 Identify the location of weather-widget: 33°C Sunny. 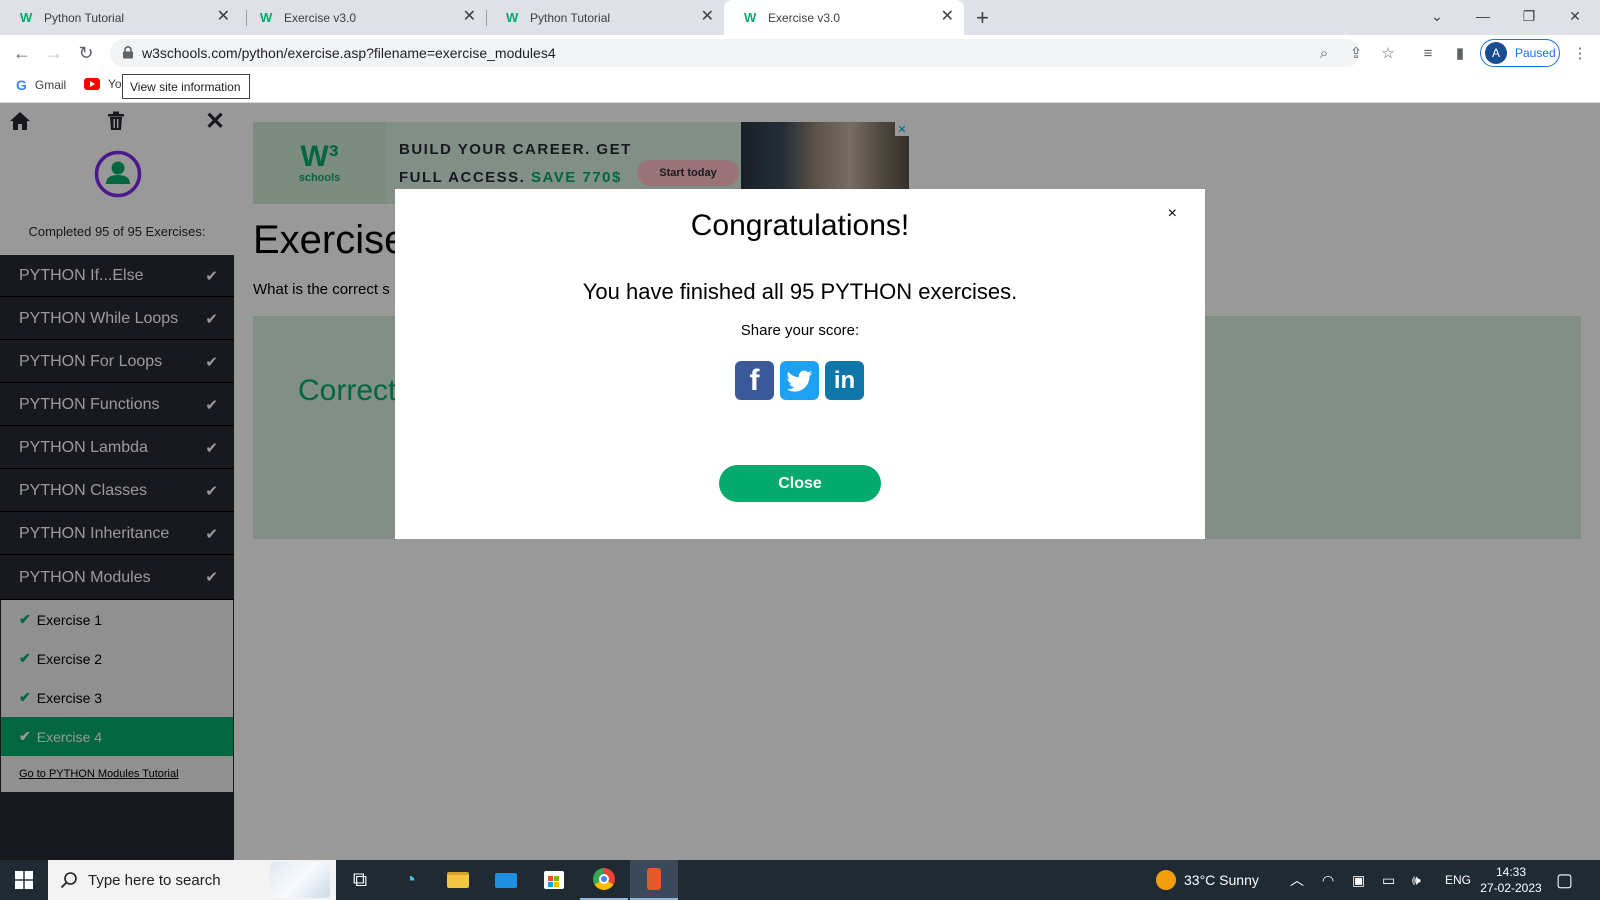
(1207, 880).